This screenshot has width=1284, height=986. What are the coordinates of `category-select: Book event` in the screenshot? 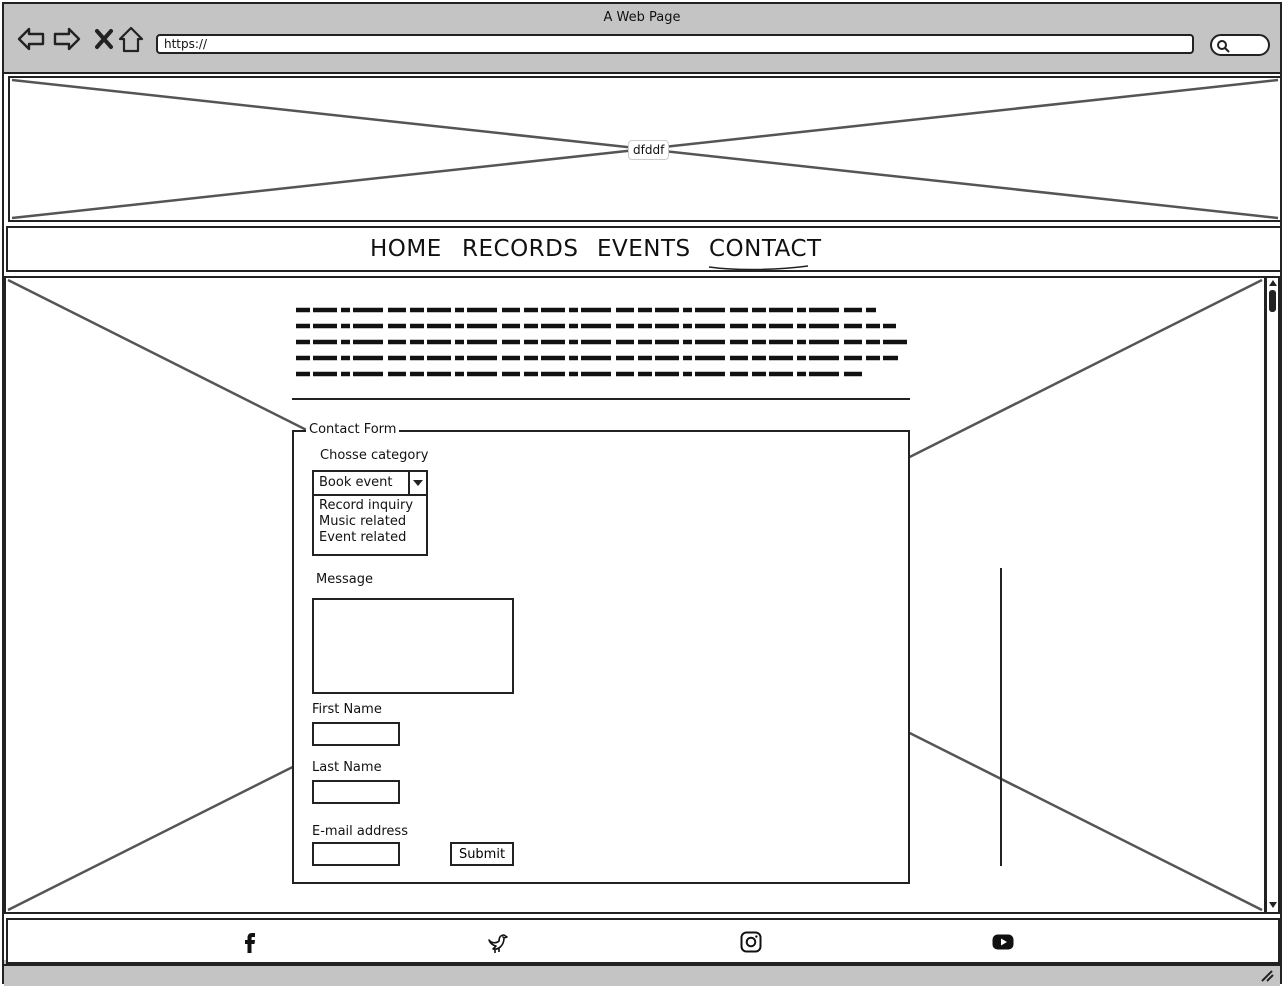 It's located at (370, 483).